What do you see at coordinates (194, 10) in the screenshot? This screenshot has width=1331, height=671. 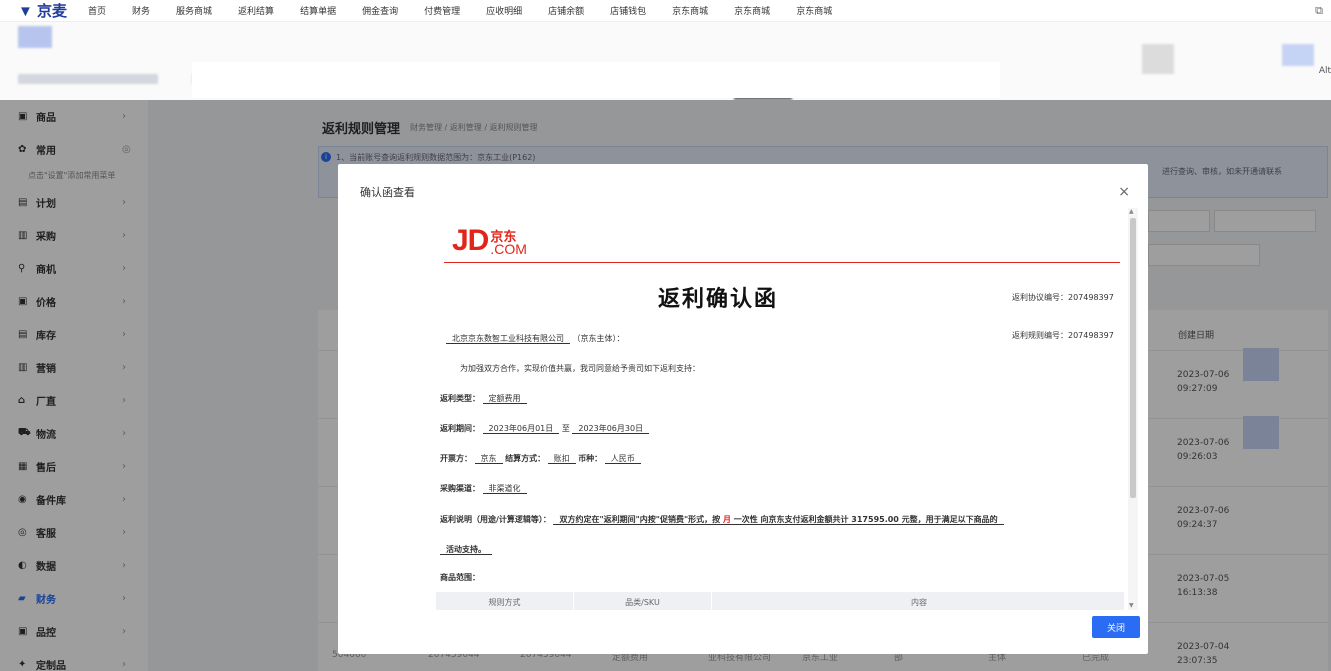 I see `nav-item: 服务商城` at bounding box center [194, 10].